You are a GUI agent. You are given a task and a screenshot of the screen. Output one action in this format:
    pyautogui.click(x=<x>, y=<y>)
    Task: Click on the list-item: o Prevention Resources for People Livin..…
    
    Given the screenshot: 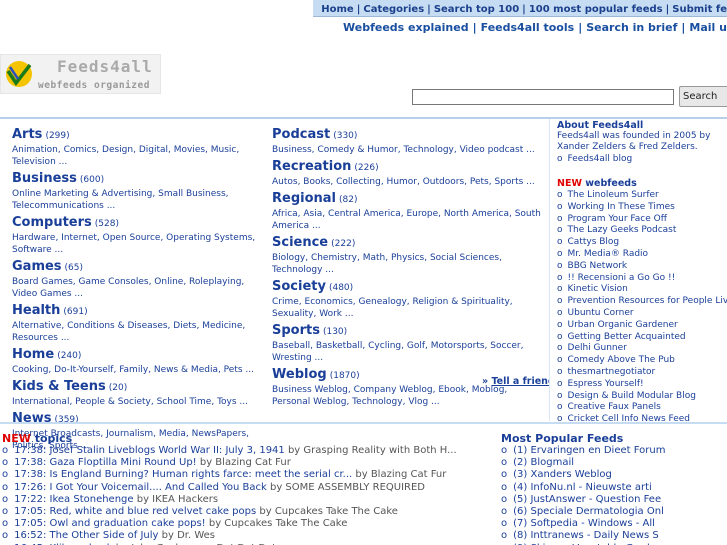 What is the action you would take?
    pyautogui.click(x=642, y=302)
    